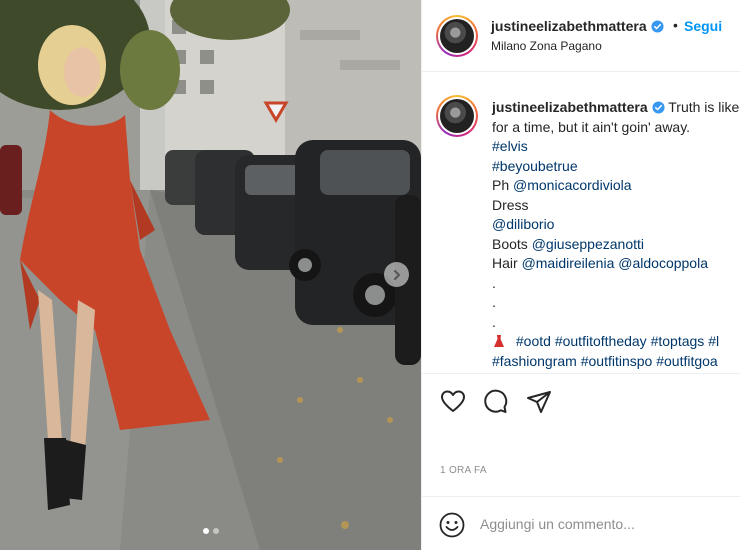 Image resolution: width=740 pixels, height=550 pixels. What do you see at coordinates (452, 525) in the screenshot?
I see `smiley-icon` at bounding box center [452, 525].